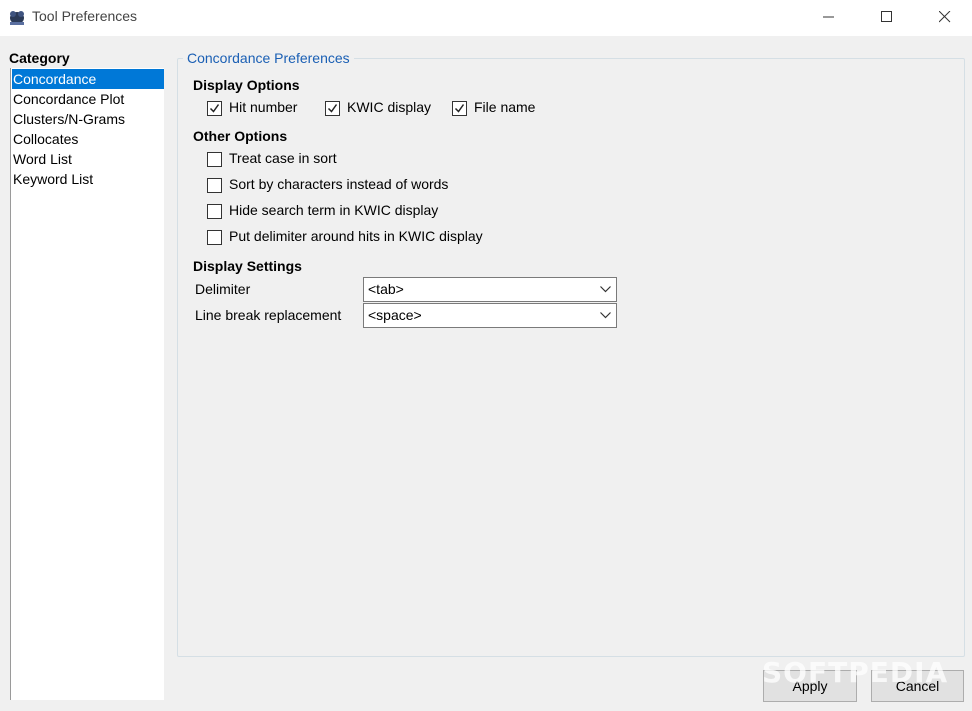 The image size is (972, 711). What do you see at coordinates (268, 315) in the screenshot?
I see `line-break-replacement-label: Line break replacement` at bounding box center [268, 315].